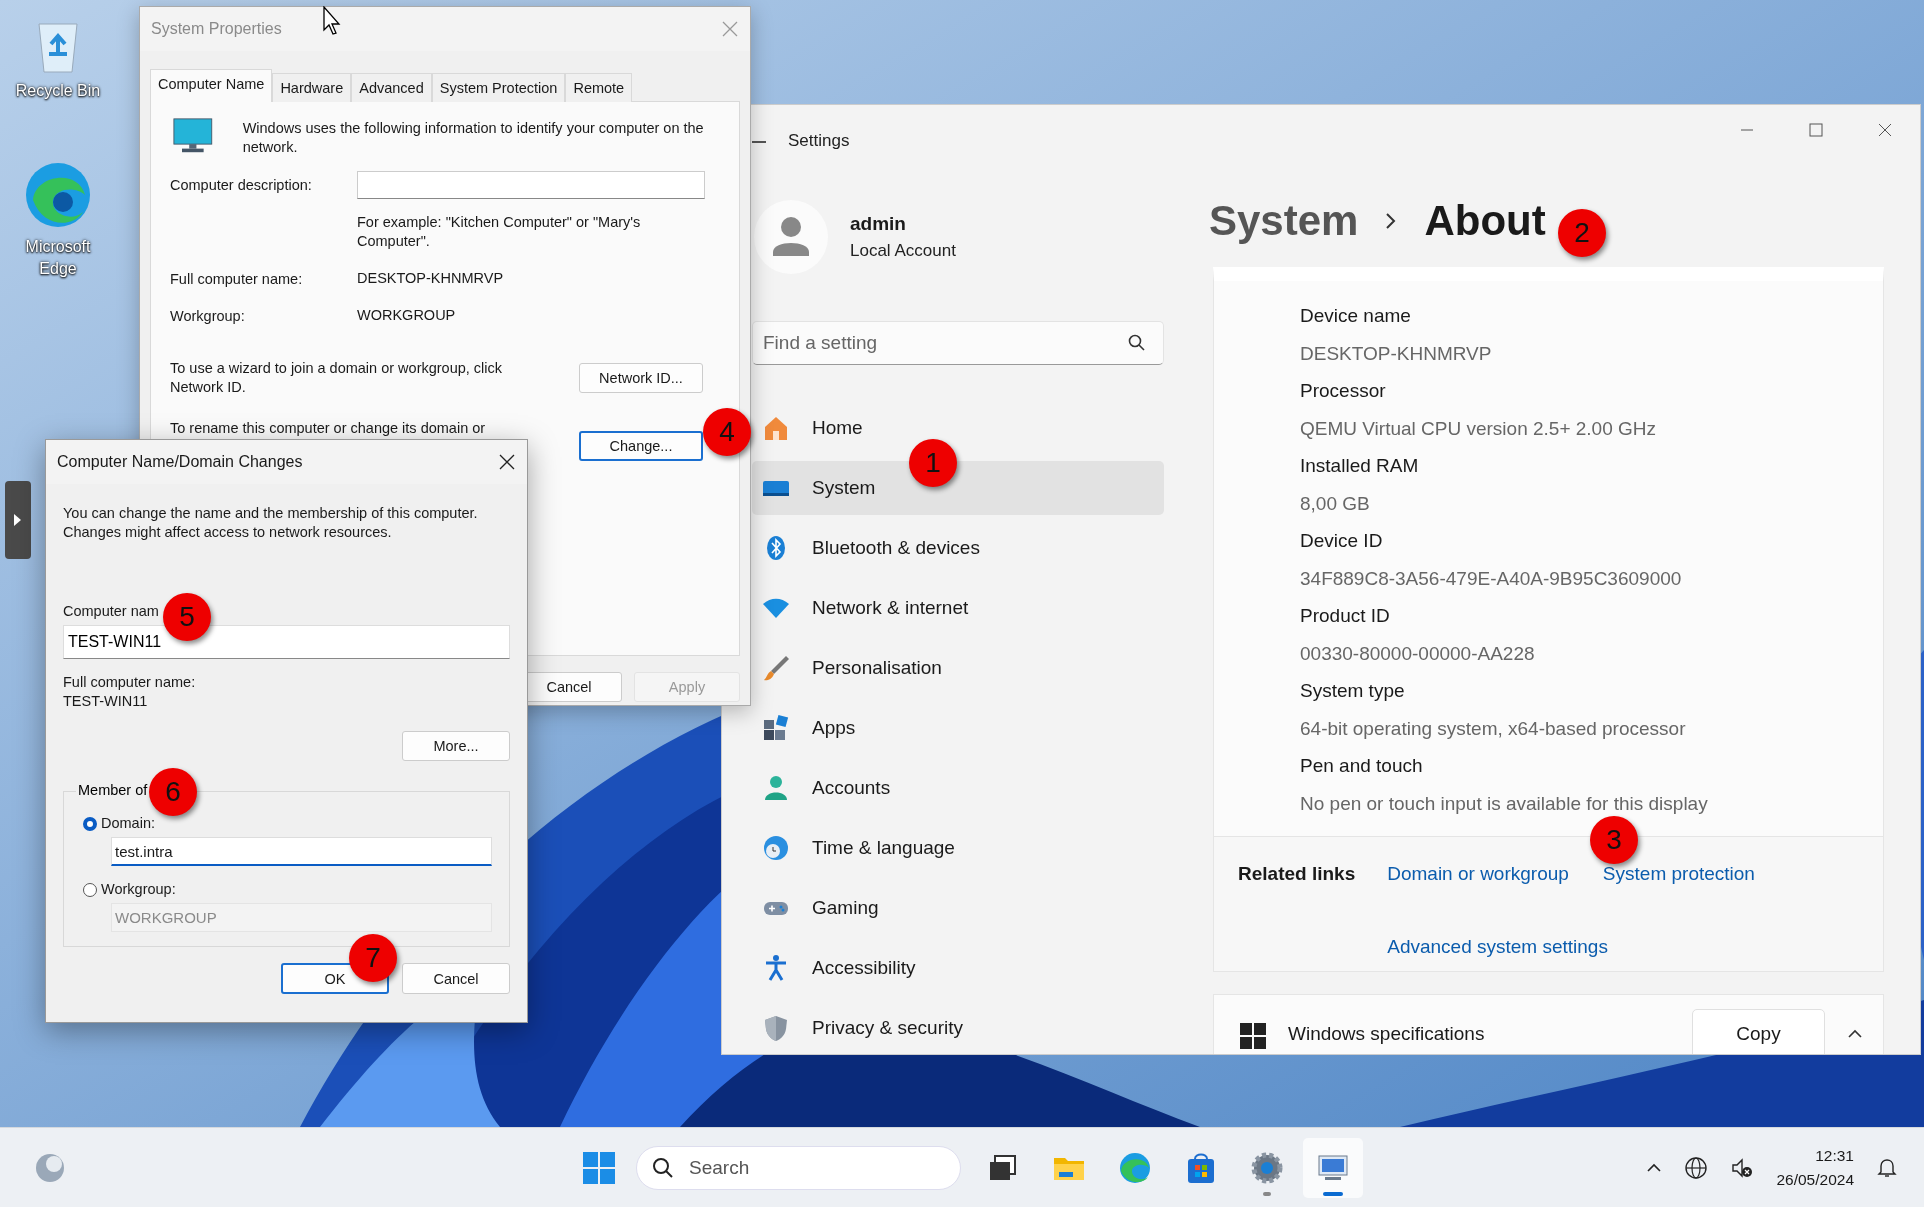 This screenshot has height=1207, width=1924. I want to click on taskbar-search-field: Search, so click(798, 1168).